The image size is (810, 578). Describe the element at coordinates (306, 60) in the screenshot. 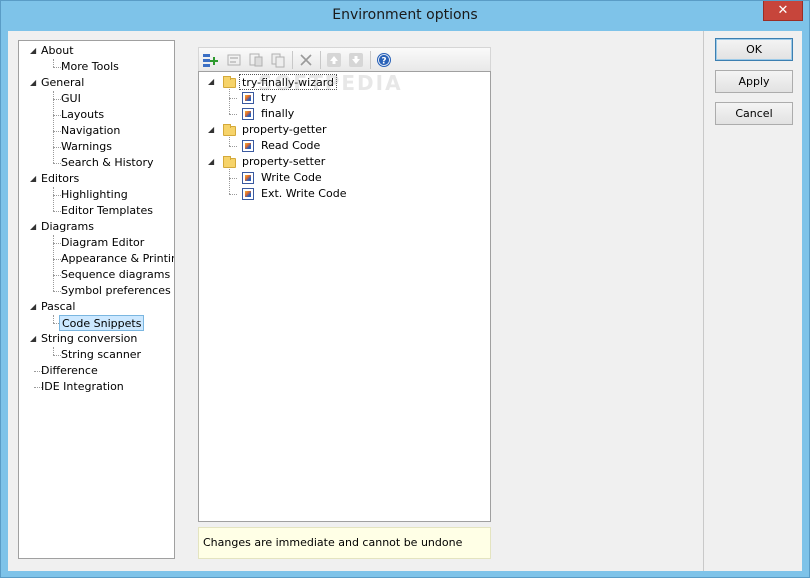

I see `delete-icon` at that location.